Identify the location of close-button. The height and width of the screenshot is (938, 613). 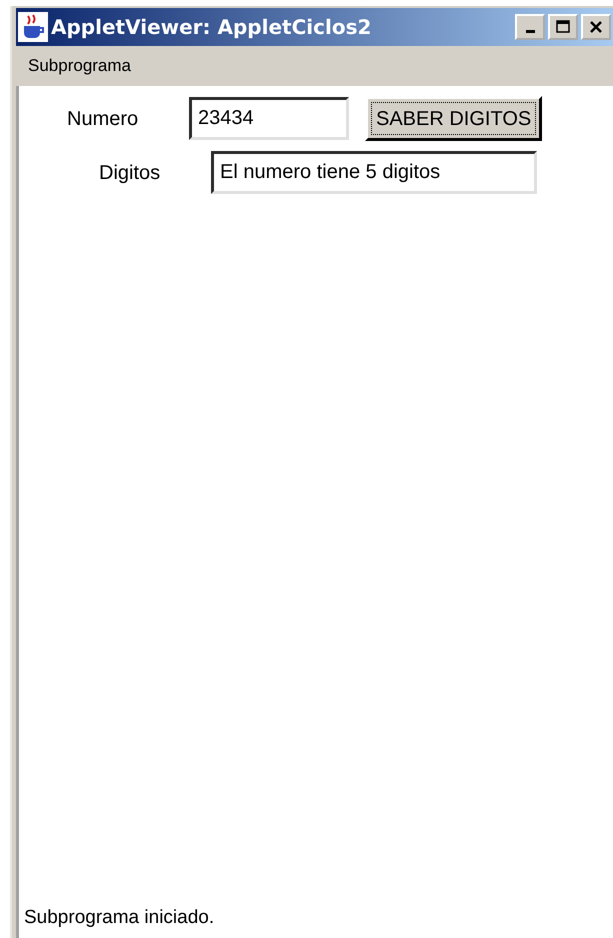
(596, 27).